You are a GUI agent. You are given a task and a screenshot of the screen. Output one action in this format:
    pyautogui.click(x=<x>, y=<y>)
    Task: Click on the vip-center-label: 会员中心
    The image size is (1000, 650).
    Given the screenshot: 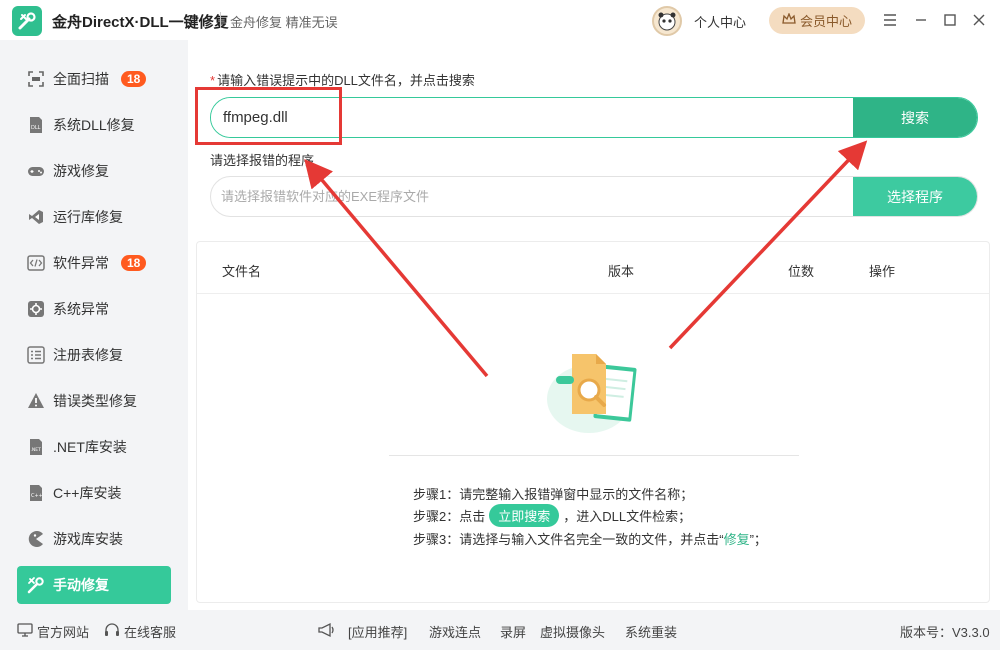 What is the action you would take?
    pyautogui.click(x=825, y=21)
    